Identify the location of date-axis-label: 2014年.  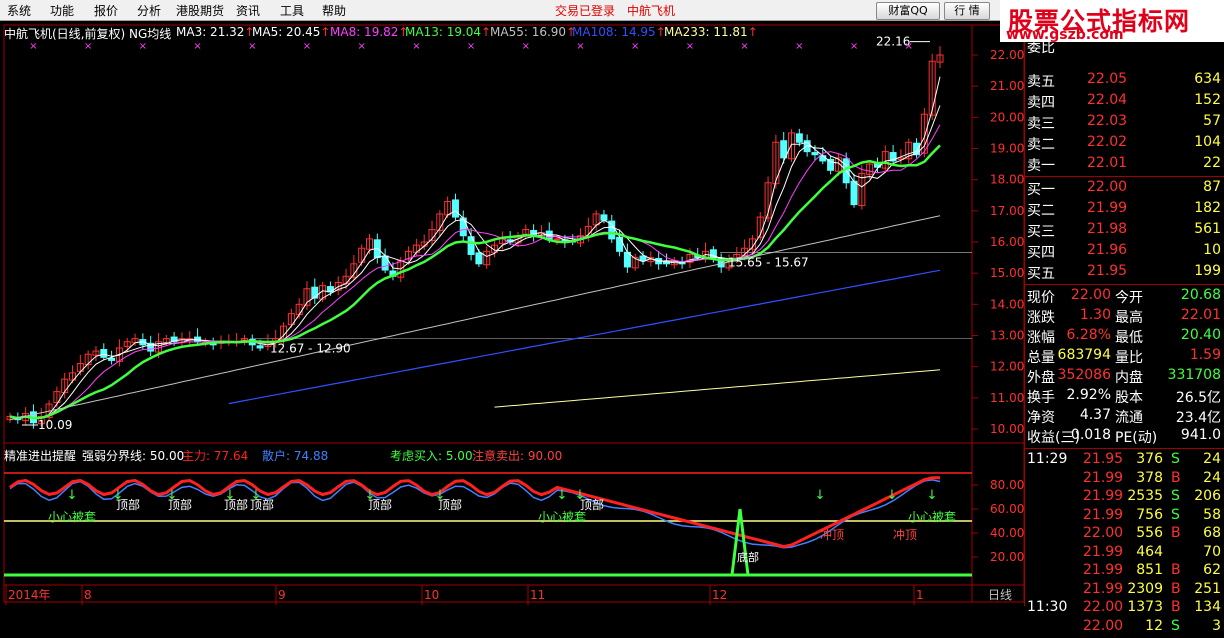
(29, 595).